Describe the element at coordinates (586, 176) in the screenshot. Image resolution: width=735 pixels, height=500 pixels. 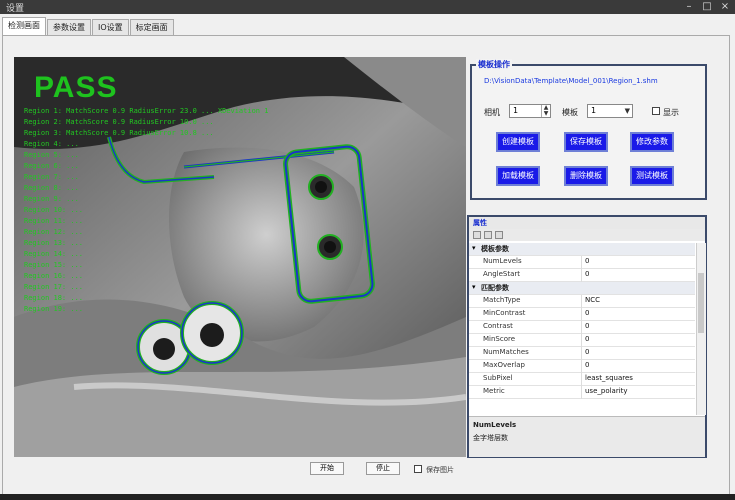
I see `delete-template-button: 删除模板` at that location.